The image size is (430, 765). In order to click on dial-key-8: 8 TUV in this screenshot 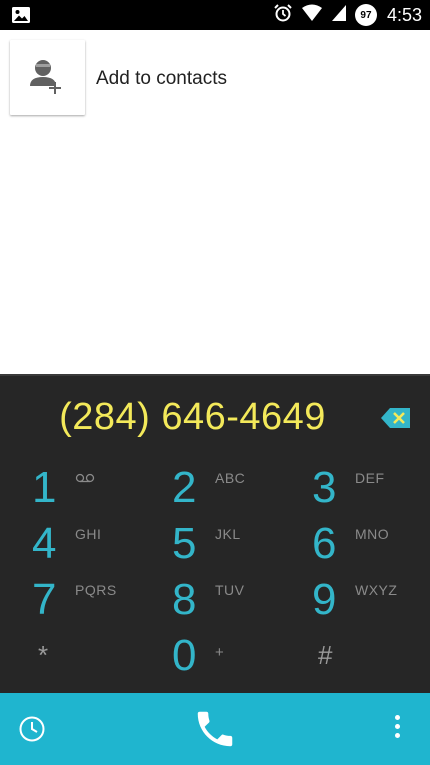, I will do `click(210, 602)`.